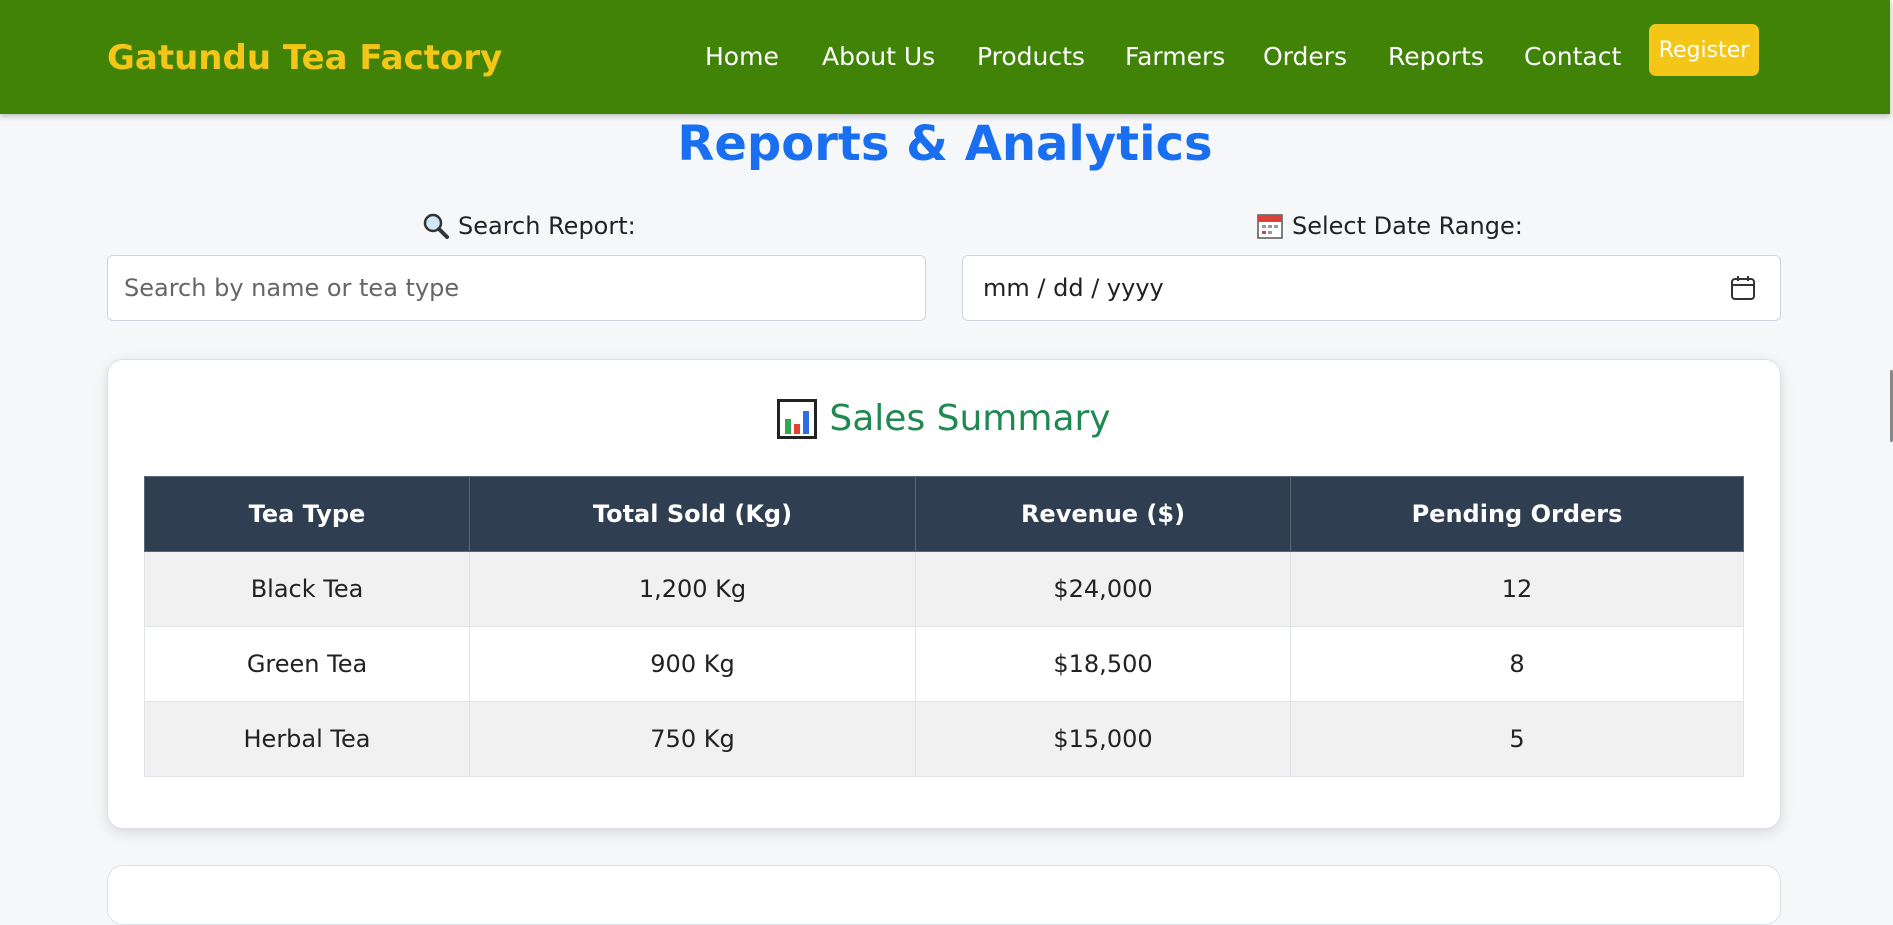 The image size is (1893, 925). Describe the element at coordinates (1103, 589) in the screenshot. I see `cell-revenue: $24,000` at that location.